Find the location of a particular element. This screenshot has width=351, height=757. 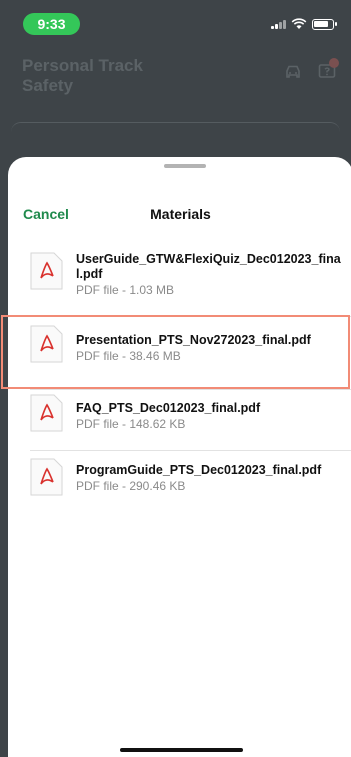

file-info: PDF file - 1.03 MB is located at coordinates (125, 290).